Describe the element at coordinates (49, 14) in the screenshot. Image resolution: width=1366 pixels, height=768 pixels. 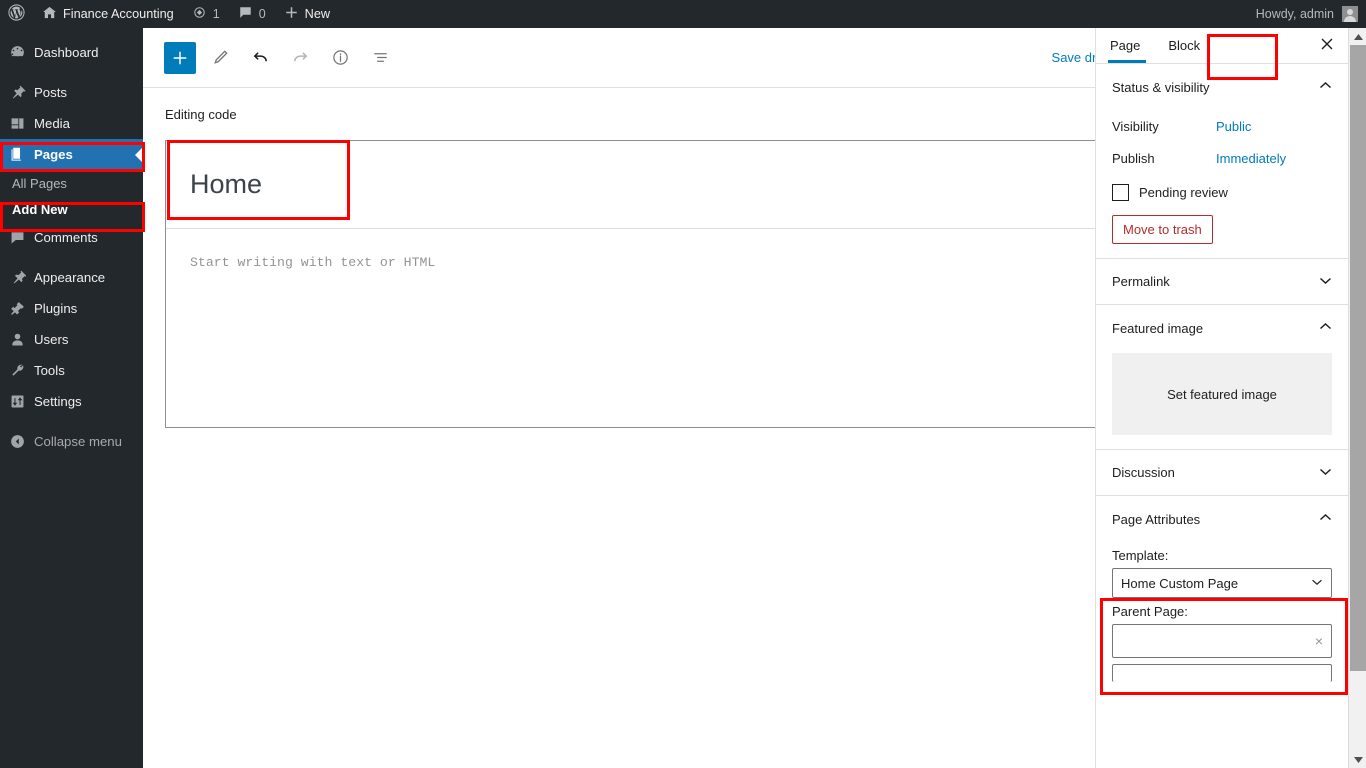
I see `home-icon` at that location.